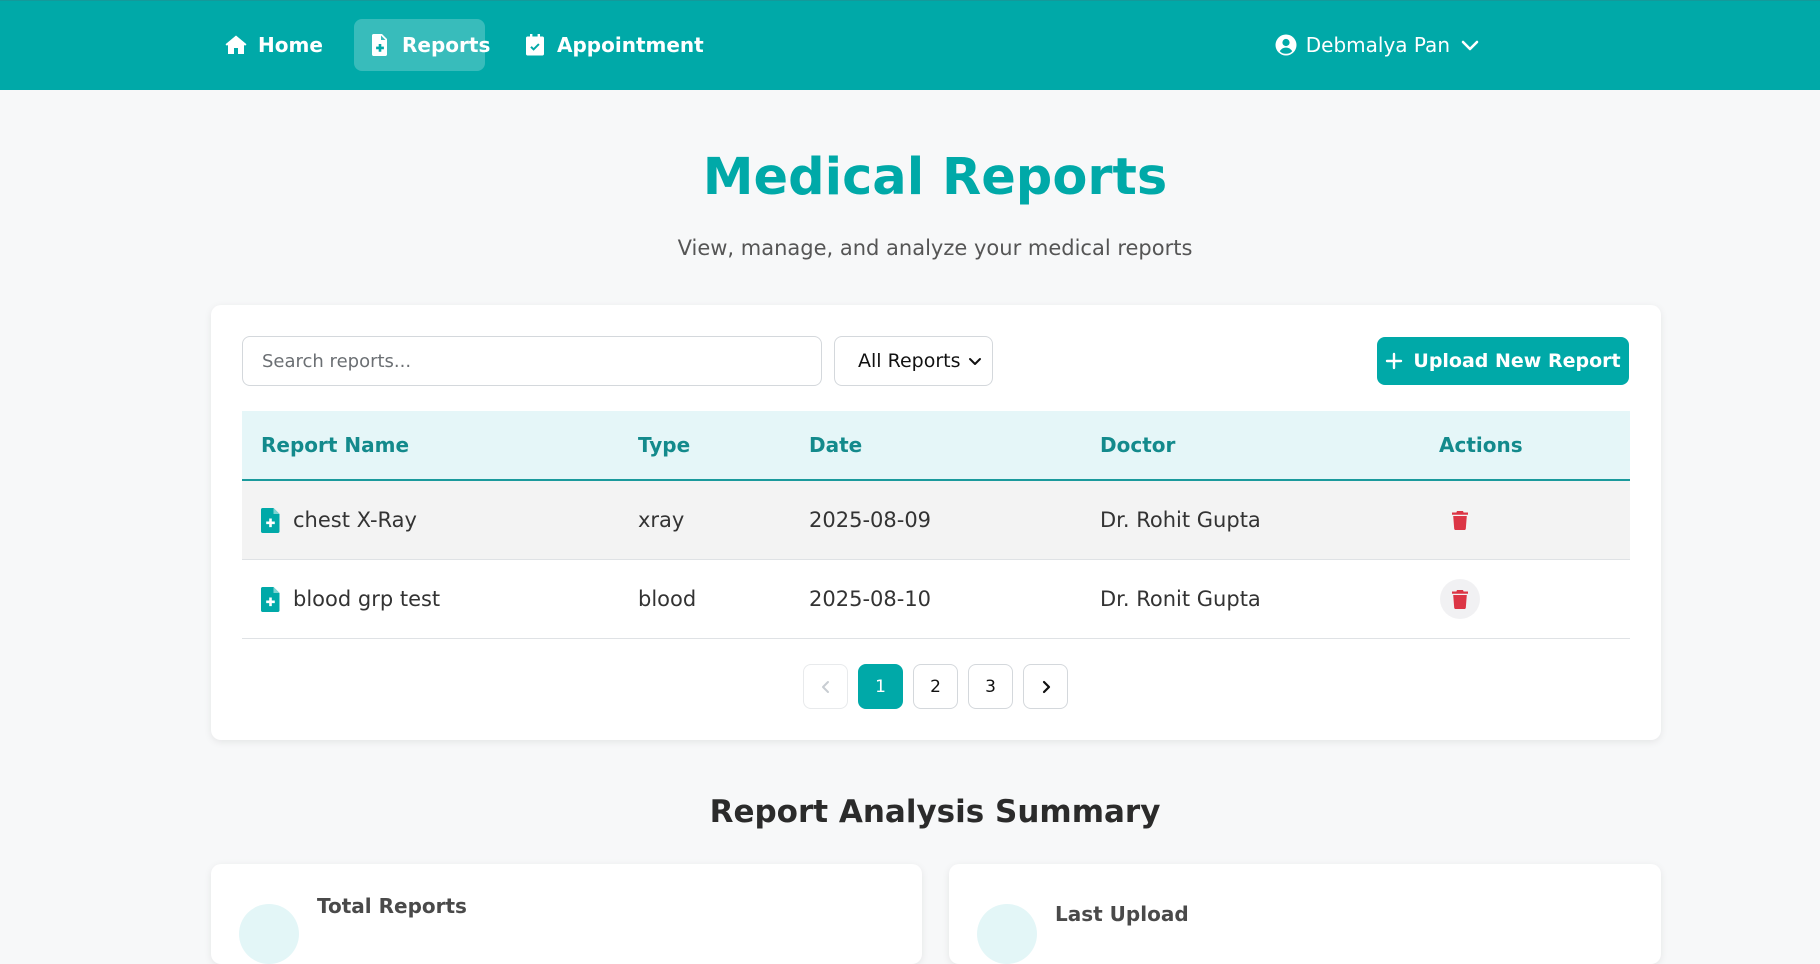  What do you see at coordinates (1180, 599) in the screenshot?
I see `report-doctor: Dr. Ronit Gupta` at bounding box center [1180, 599].